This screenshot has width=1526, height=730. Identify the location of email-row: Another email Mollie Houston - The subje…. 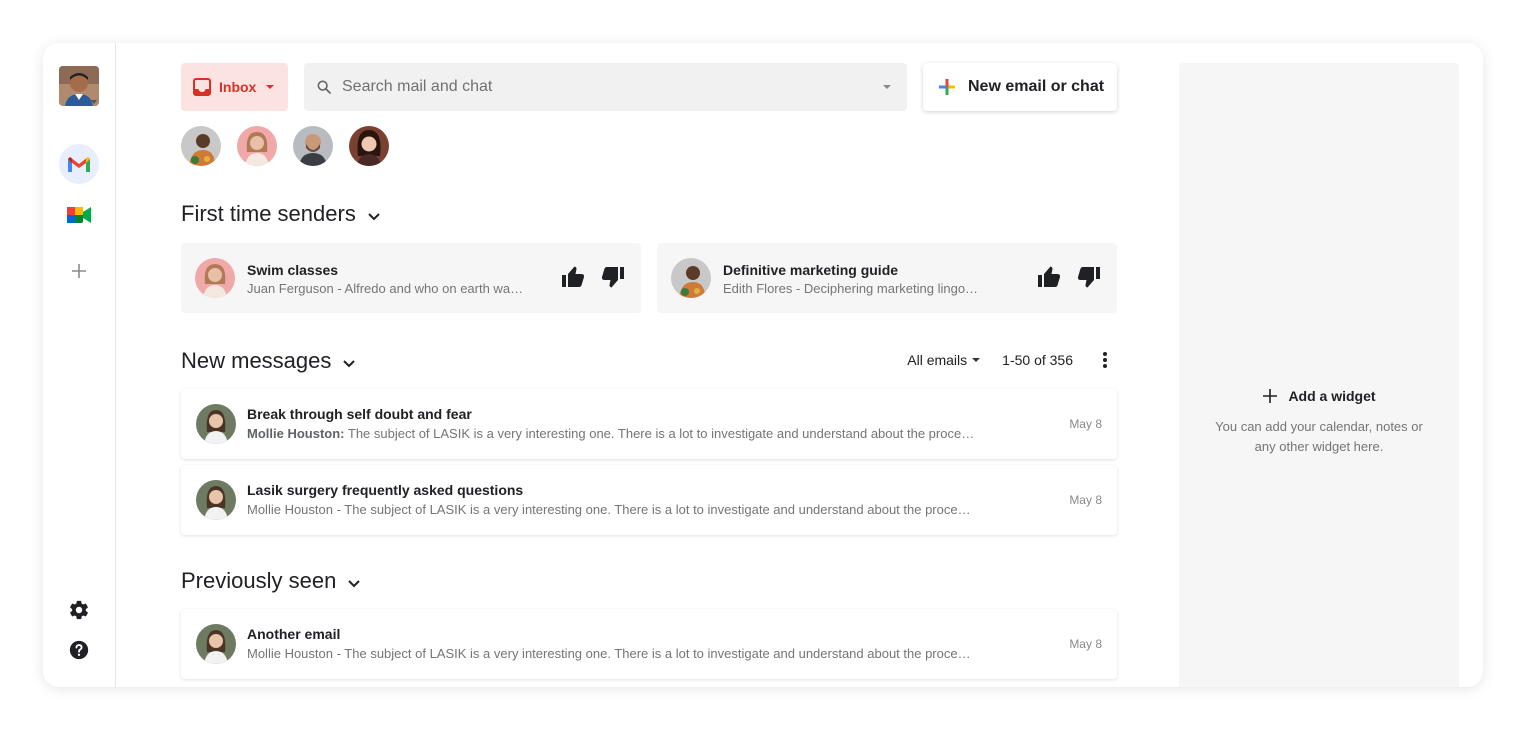
(649, 644).